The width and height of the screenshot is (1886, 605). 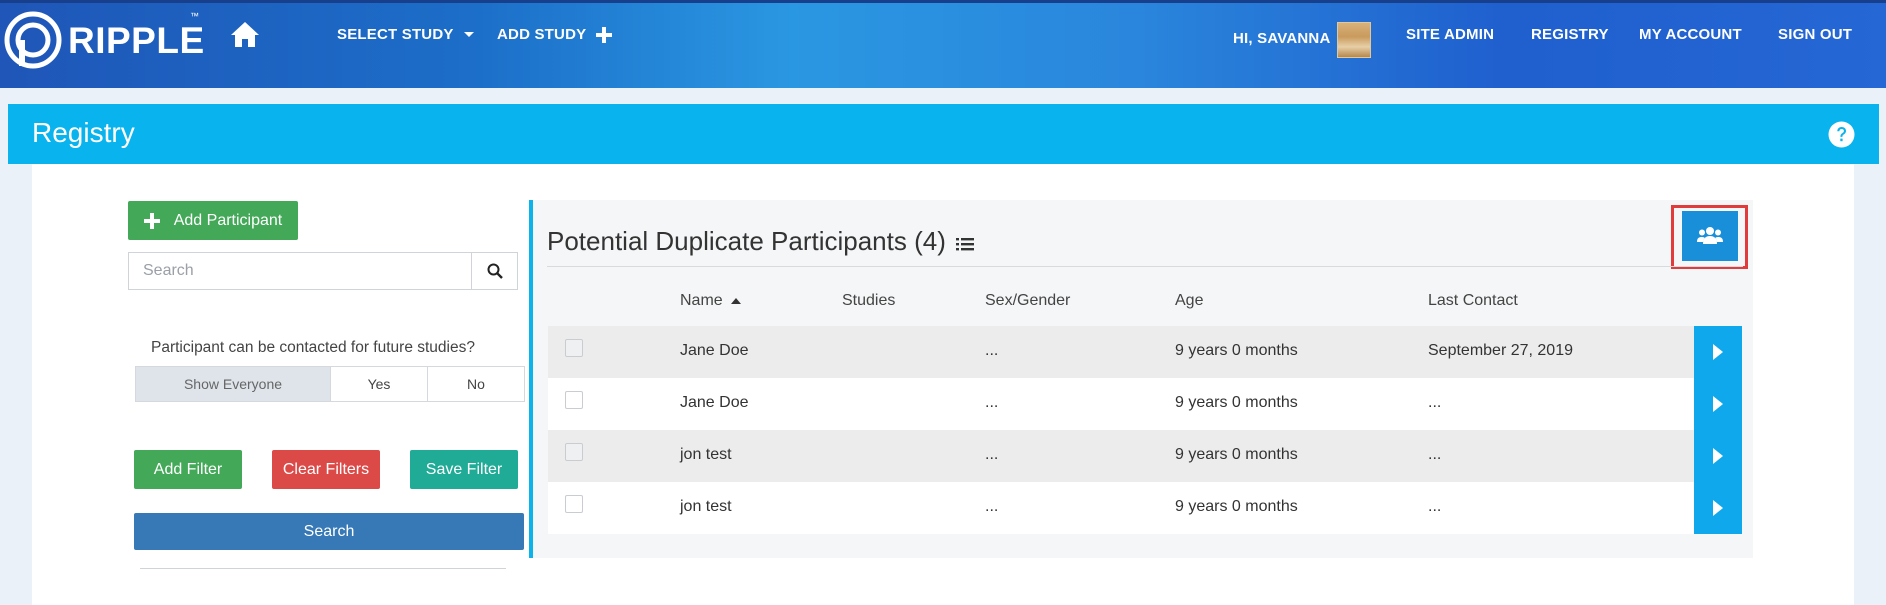 What do you see at coordinates (542, 34) in the screenshot?
I see `add-study-label: ADD STUDY` at bounding box center [542, 34].